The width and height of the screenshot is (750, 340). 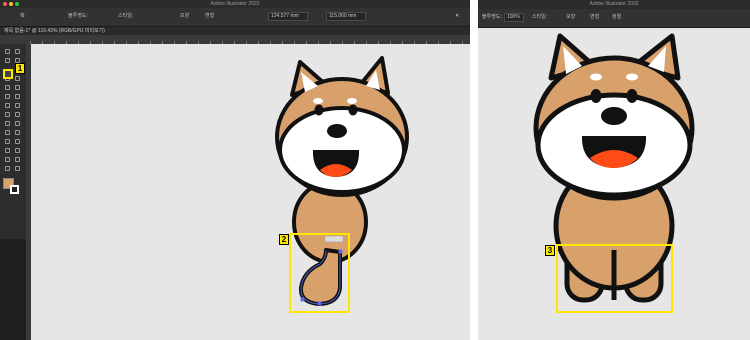 I want to click on shiba-illustration, so click(x=342, y=181).